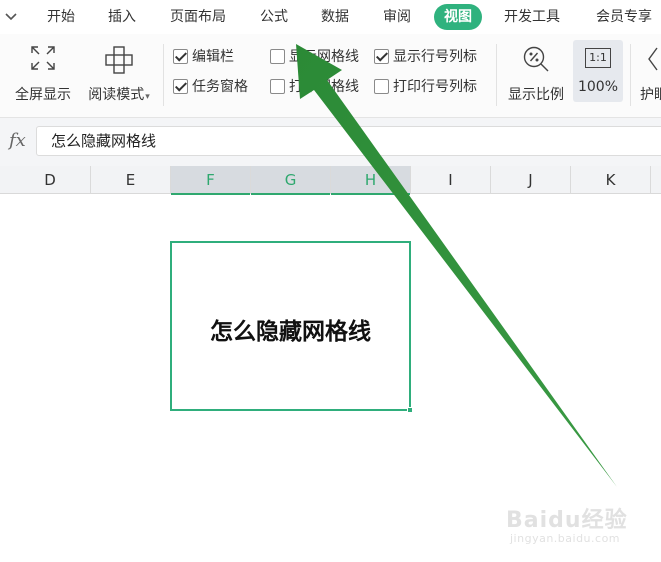 This screenshot has width=661, height=562. I want to click on zoom-ratio-label: 显示比例, so click(536, 95).